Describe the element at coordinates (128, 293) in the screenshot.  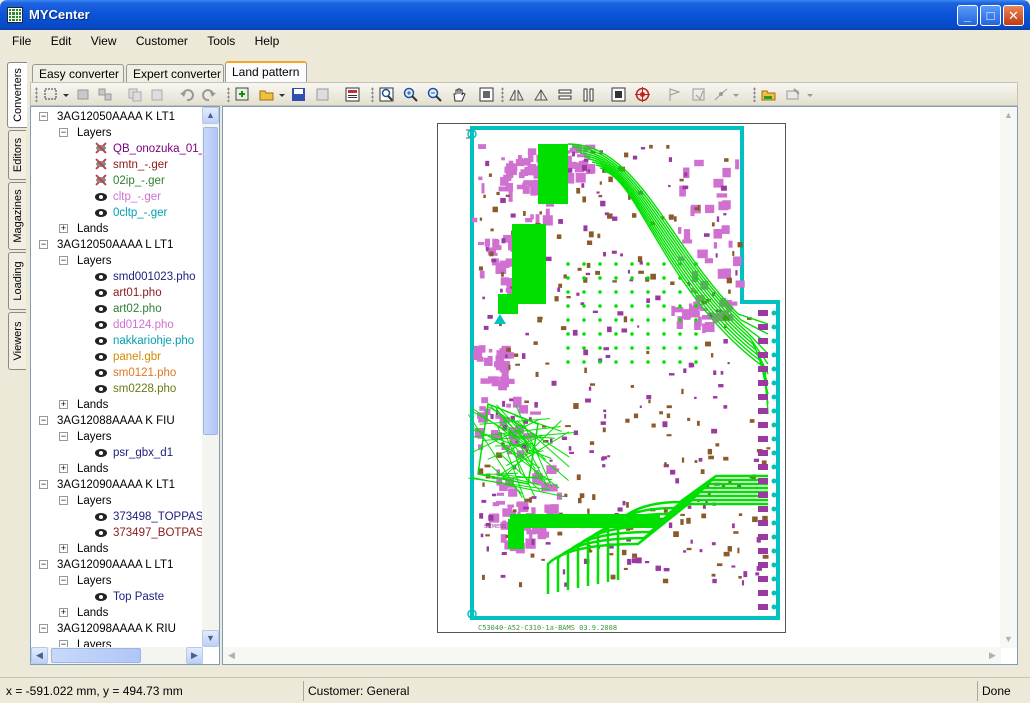
I see `tree-layer-item: art01.pho` at that location.